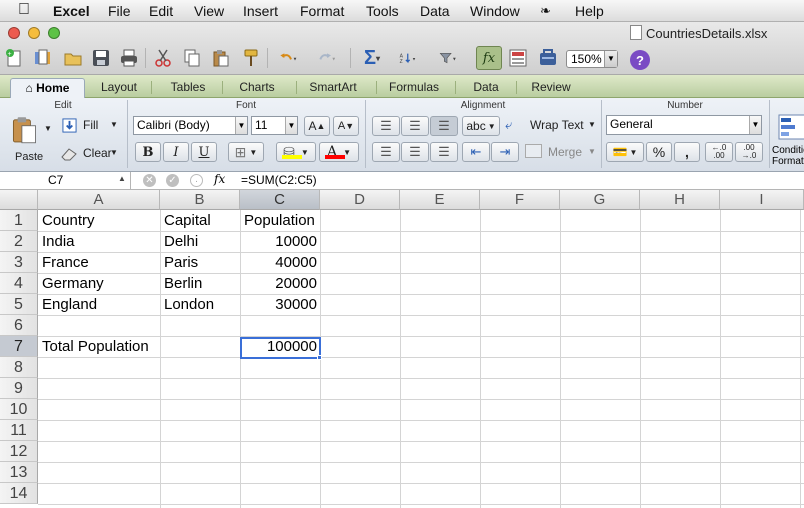 This screenshot has width=804, height=508. I want to click on menu-window: Window, so click(495, 11).